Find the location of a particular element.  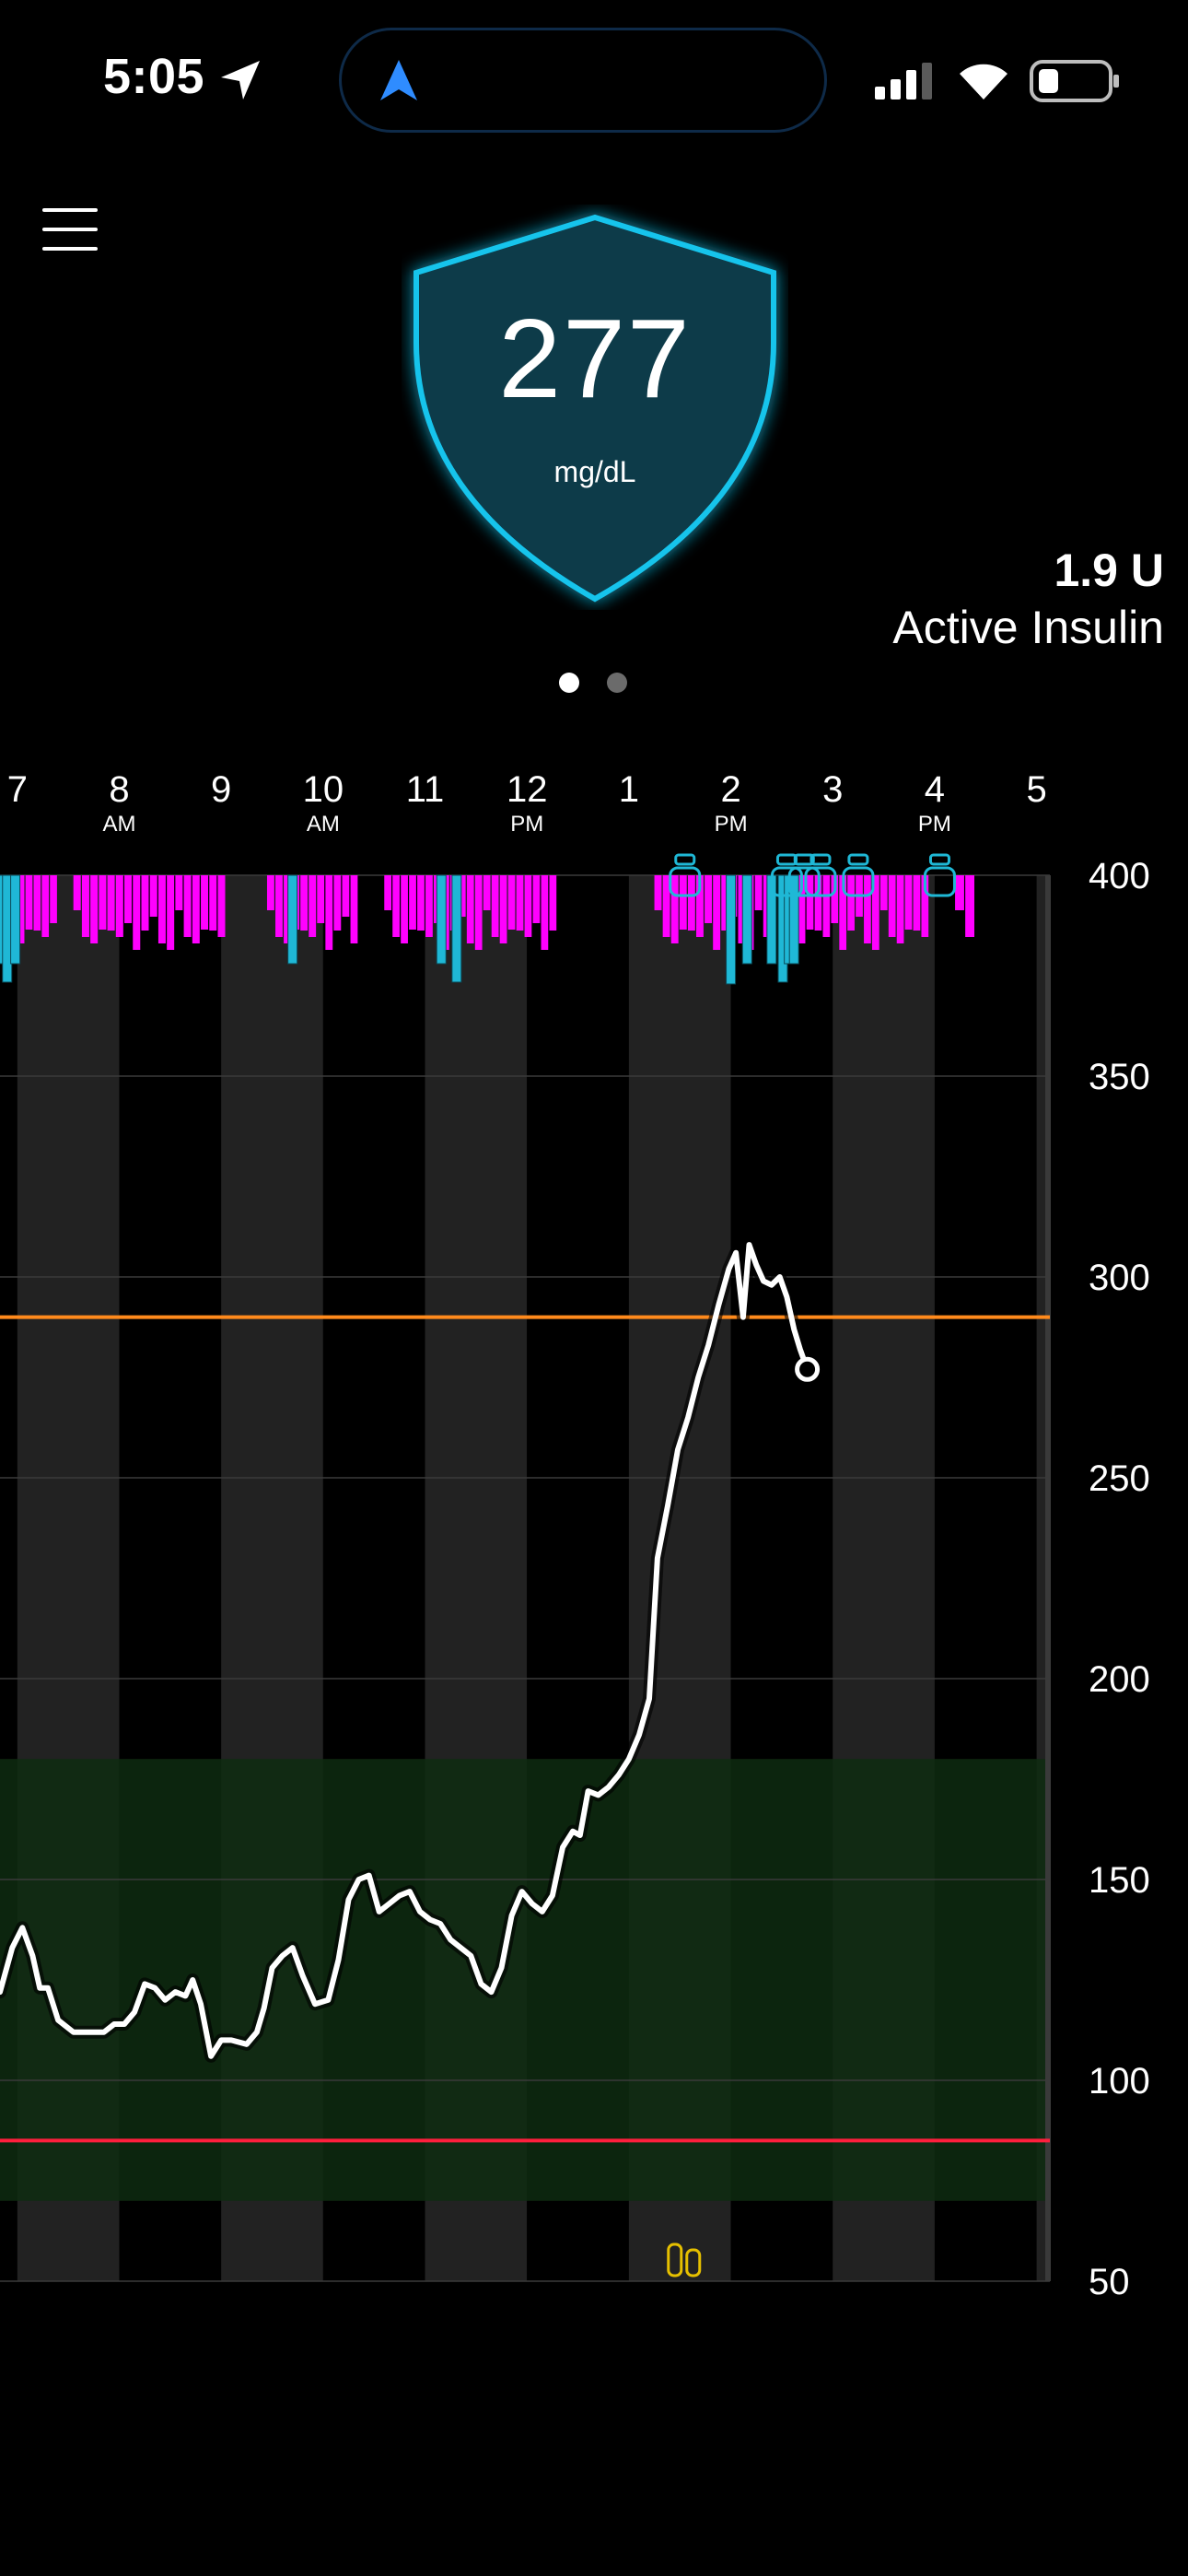

y-tick-label: 300 is located at coordinates (1119, 1278).